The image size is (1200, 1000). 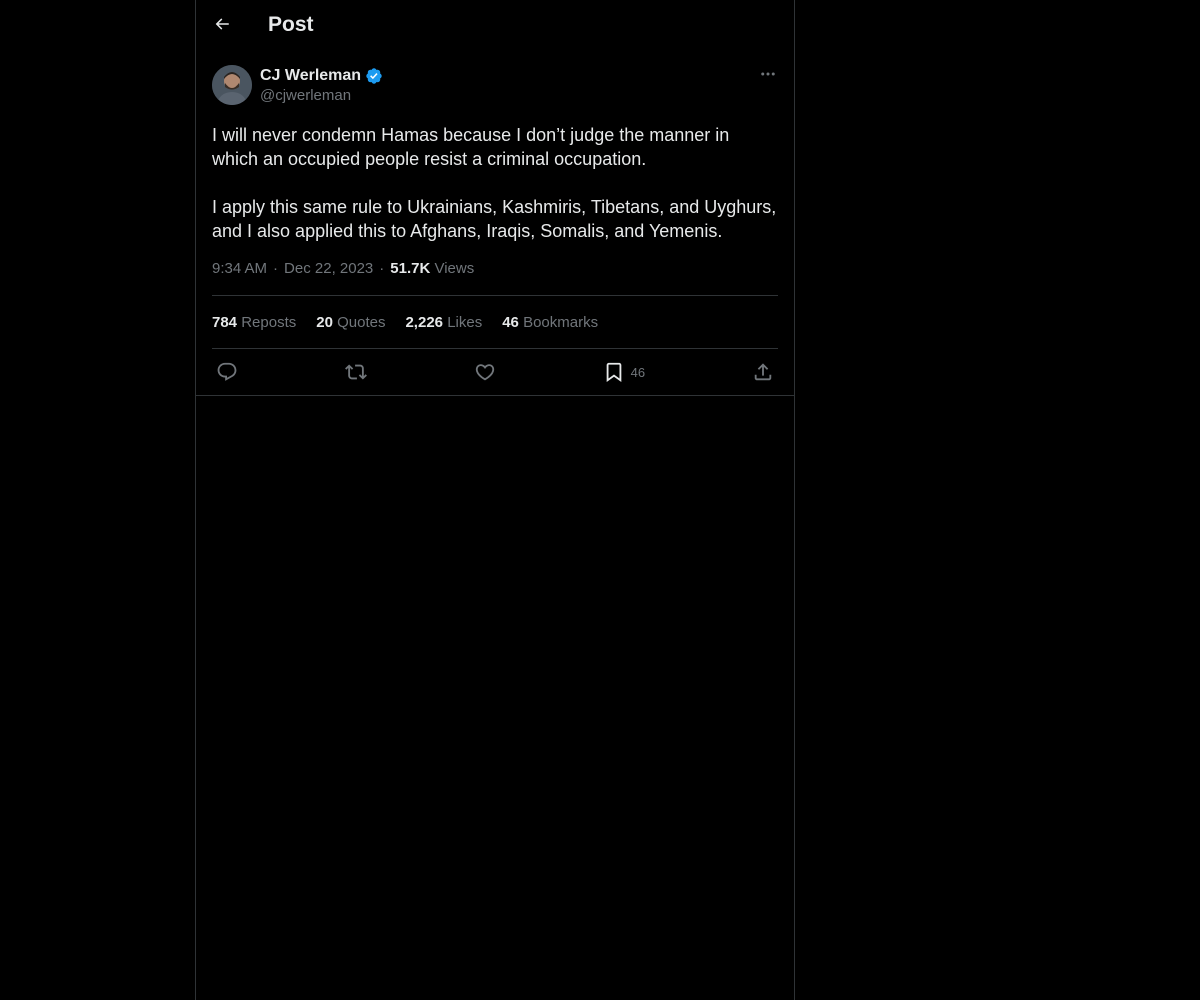 What do you see at coordinates (424, 322) in the screenshot?
I see `stat-count: 2,226` at bounding box center [424, 322].